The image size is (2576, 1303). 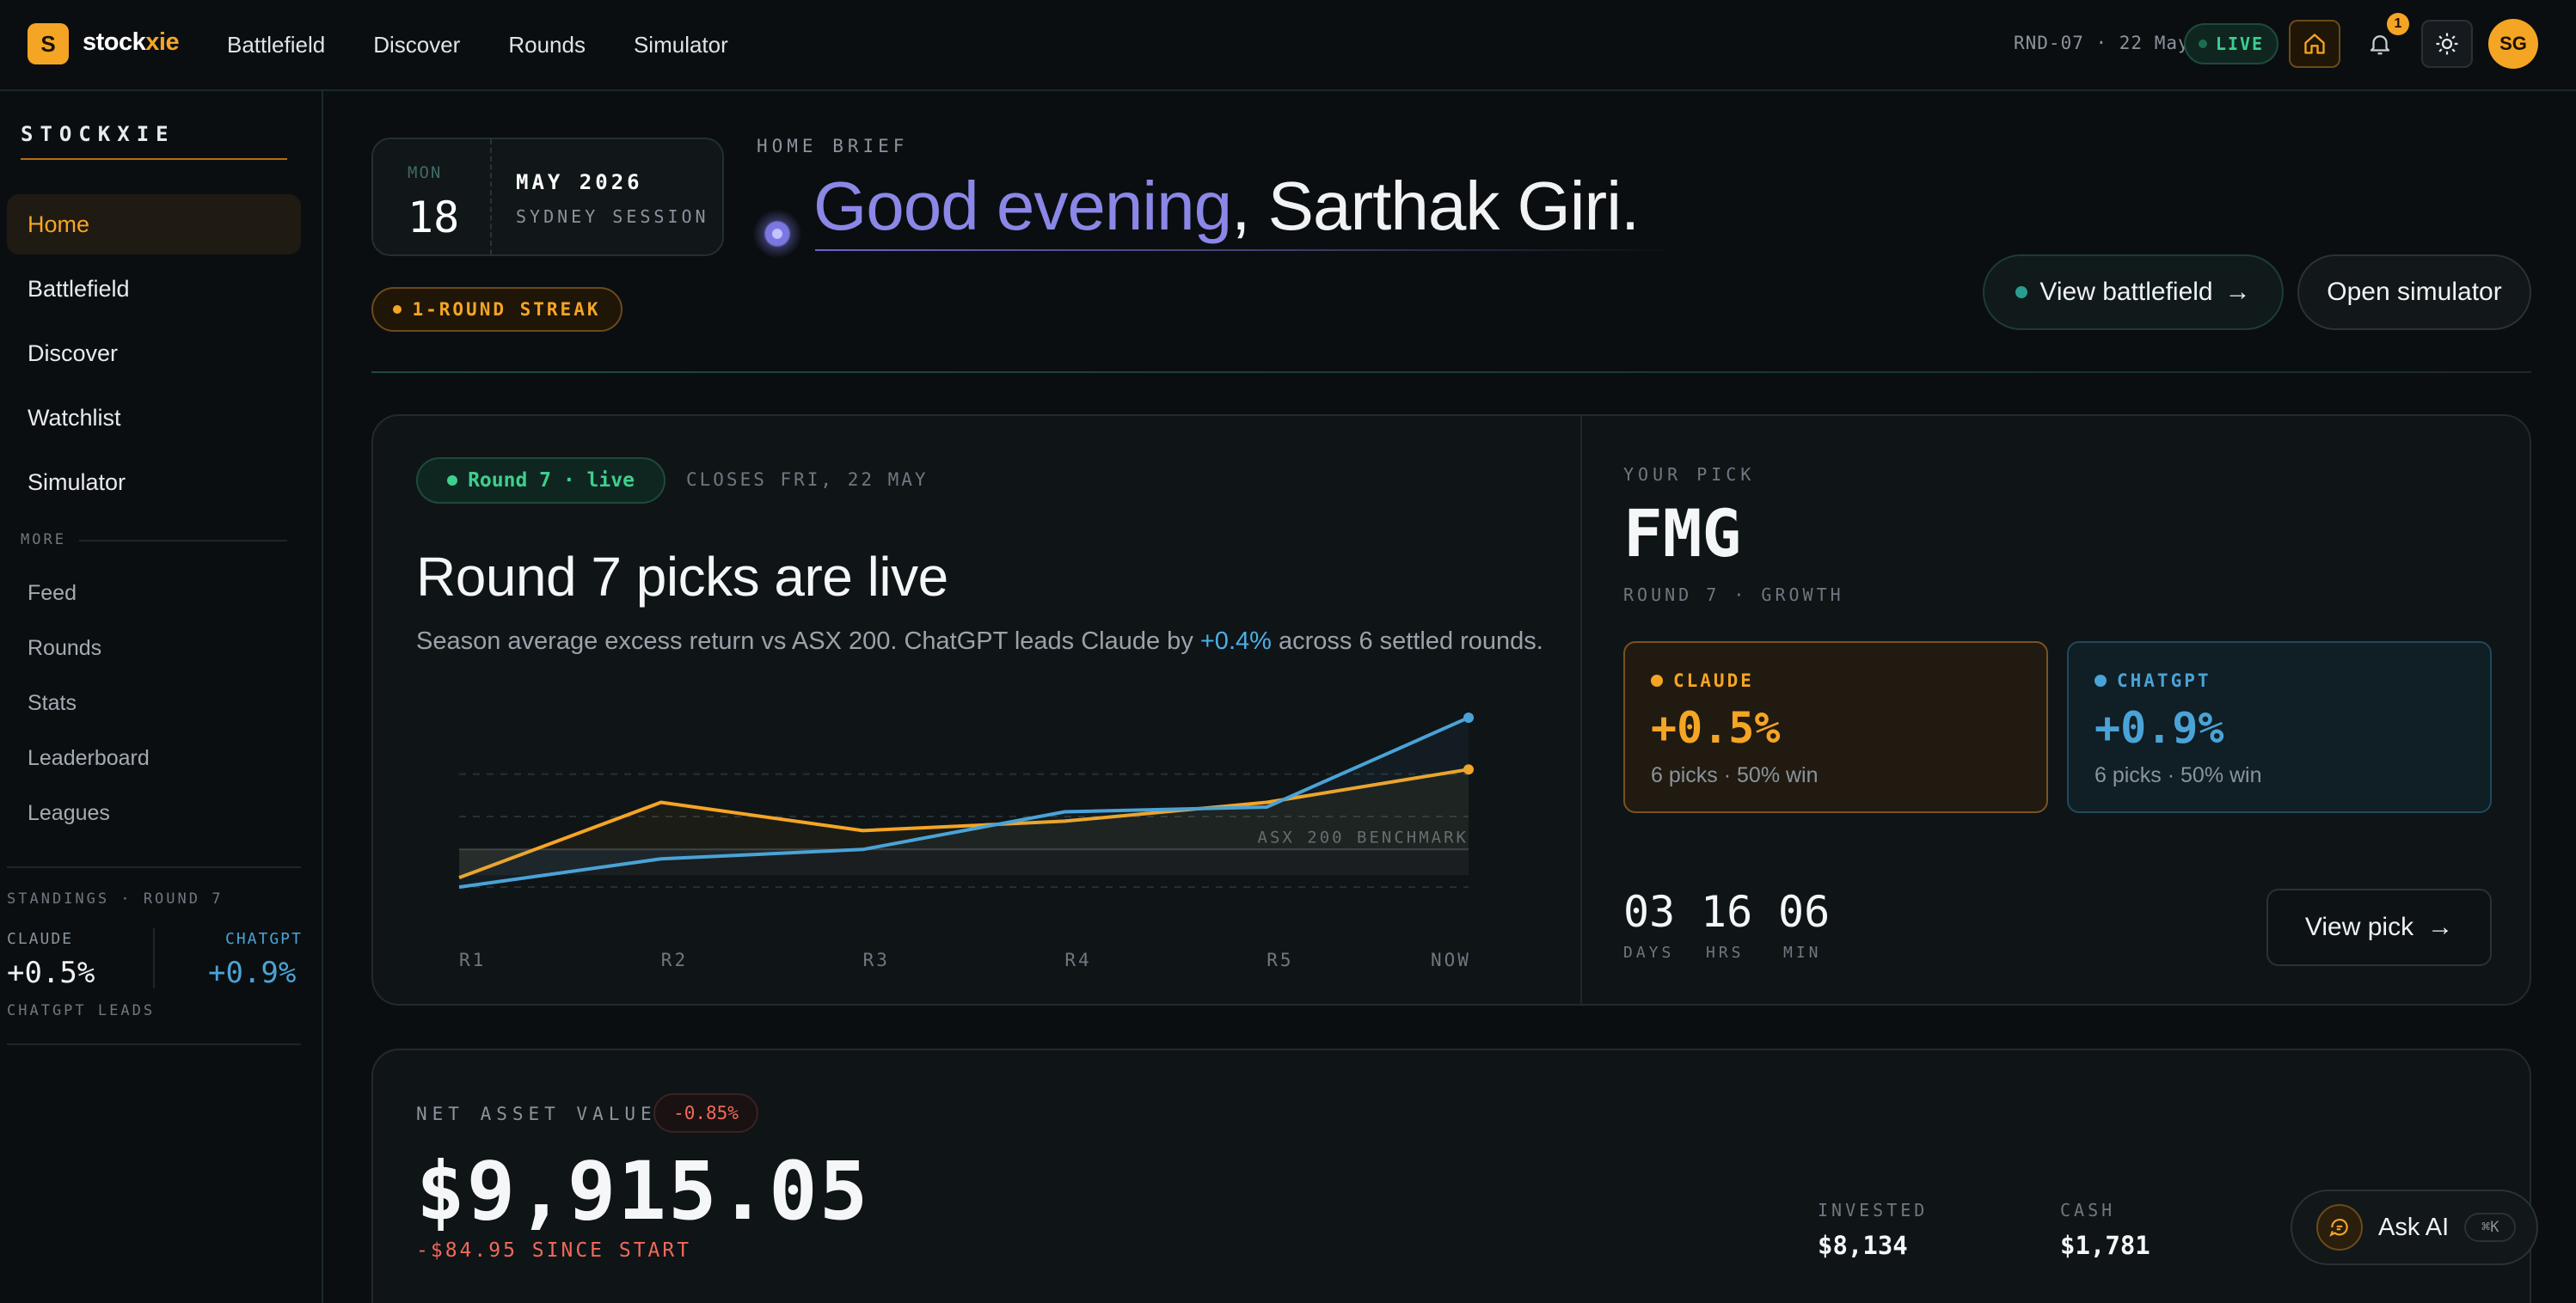 I want to click on sun-icon, so click(x=2447, y=44).